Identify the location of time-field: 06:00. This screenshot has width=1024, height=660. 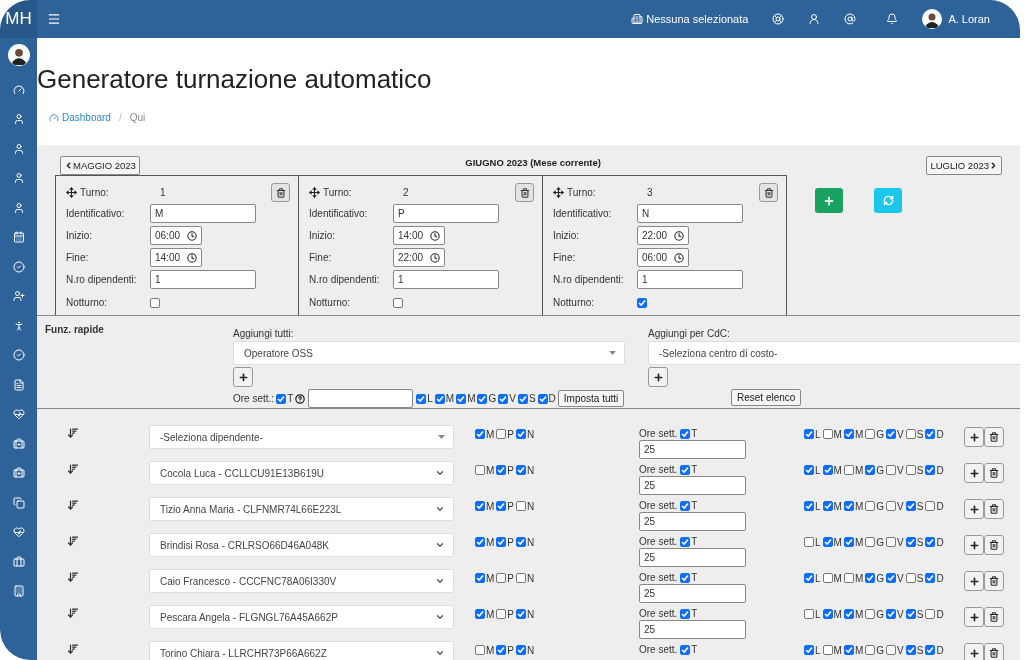
(663, 257).